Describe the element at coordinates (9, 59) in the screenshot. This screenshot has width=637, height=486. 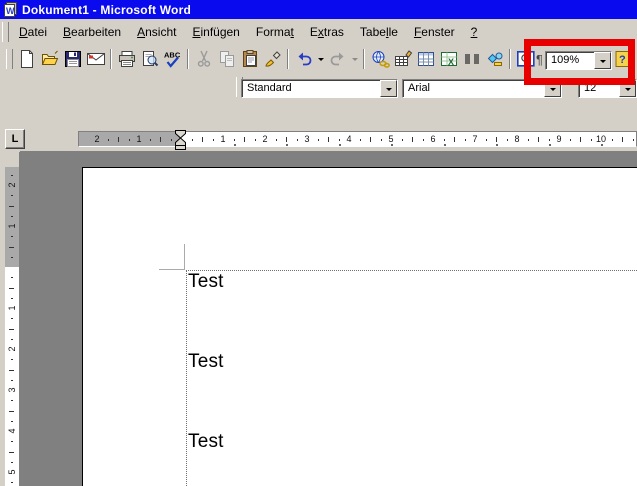
I see `standard-toolbar-grip` at that location.